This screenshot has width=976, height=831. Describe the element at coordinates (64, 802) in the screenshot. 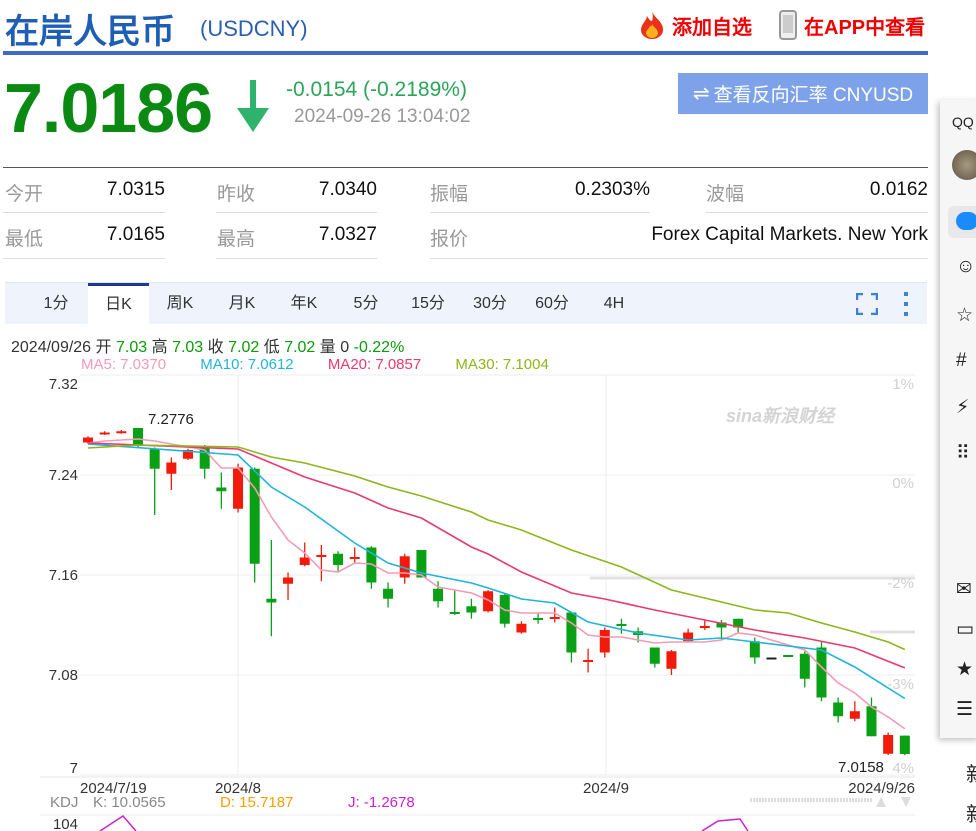

I see `kdj-label: KDJ` at that location.